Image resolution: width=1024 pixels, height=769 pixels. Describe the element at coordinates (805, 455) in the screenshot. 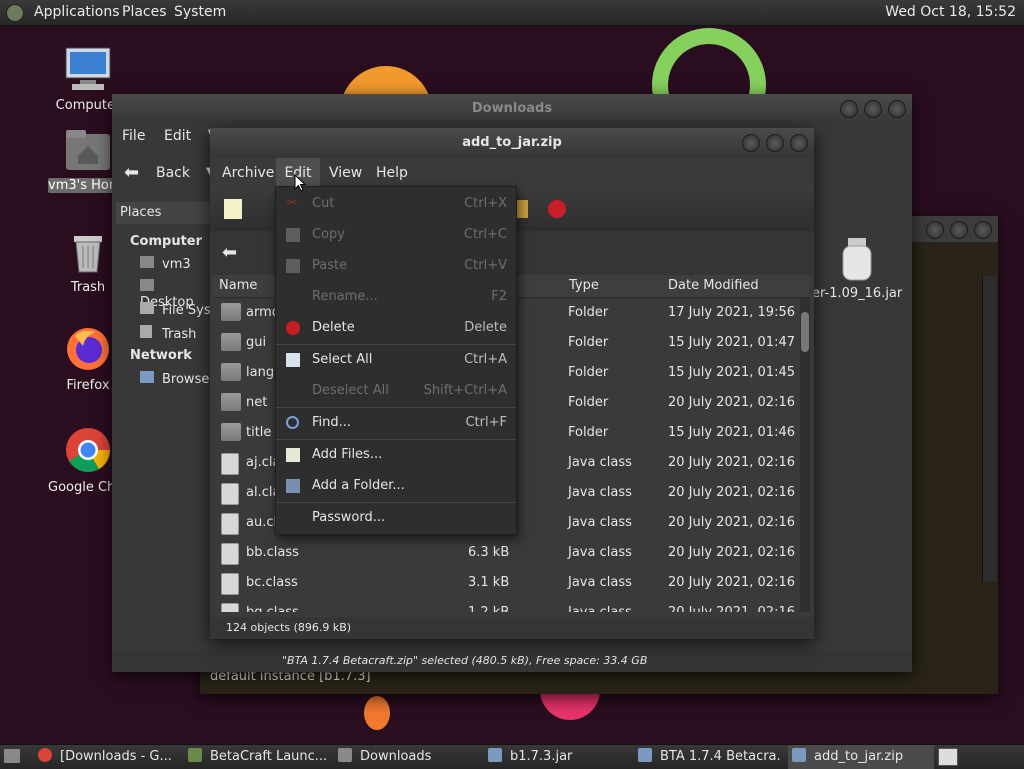

I see `file-list-scrollbar` at that location.